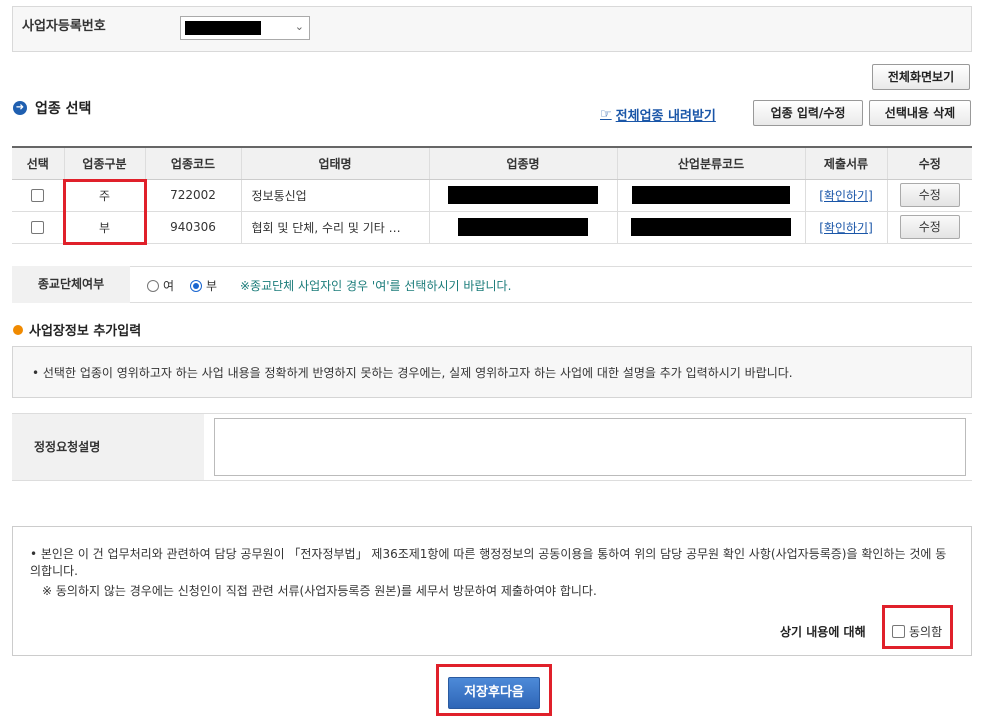 The image size is (984, 717). I want to click on code-cell: 722002, so click(193, 195).